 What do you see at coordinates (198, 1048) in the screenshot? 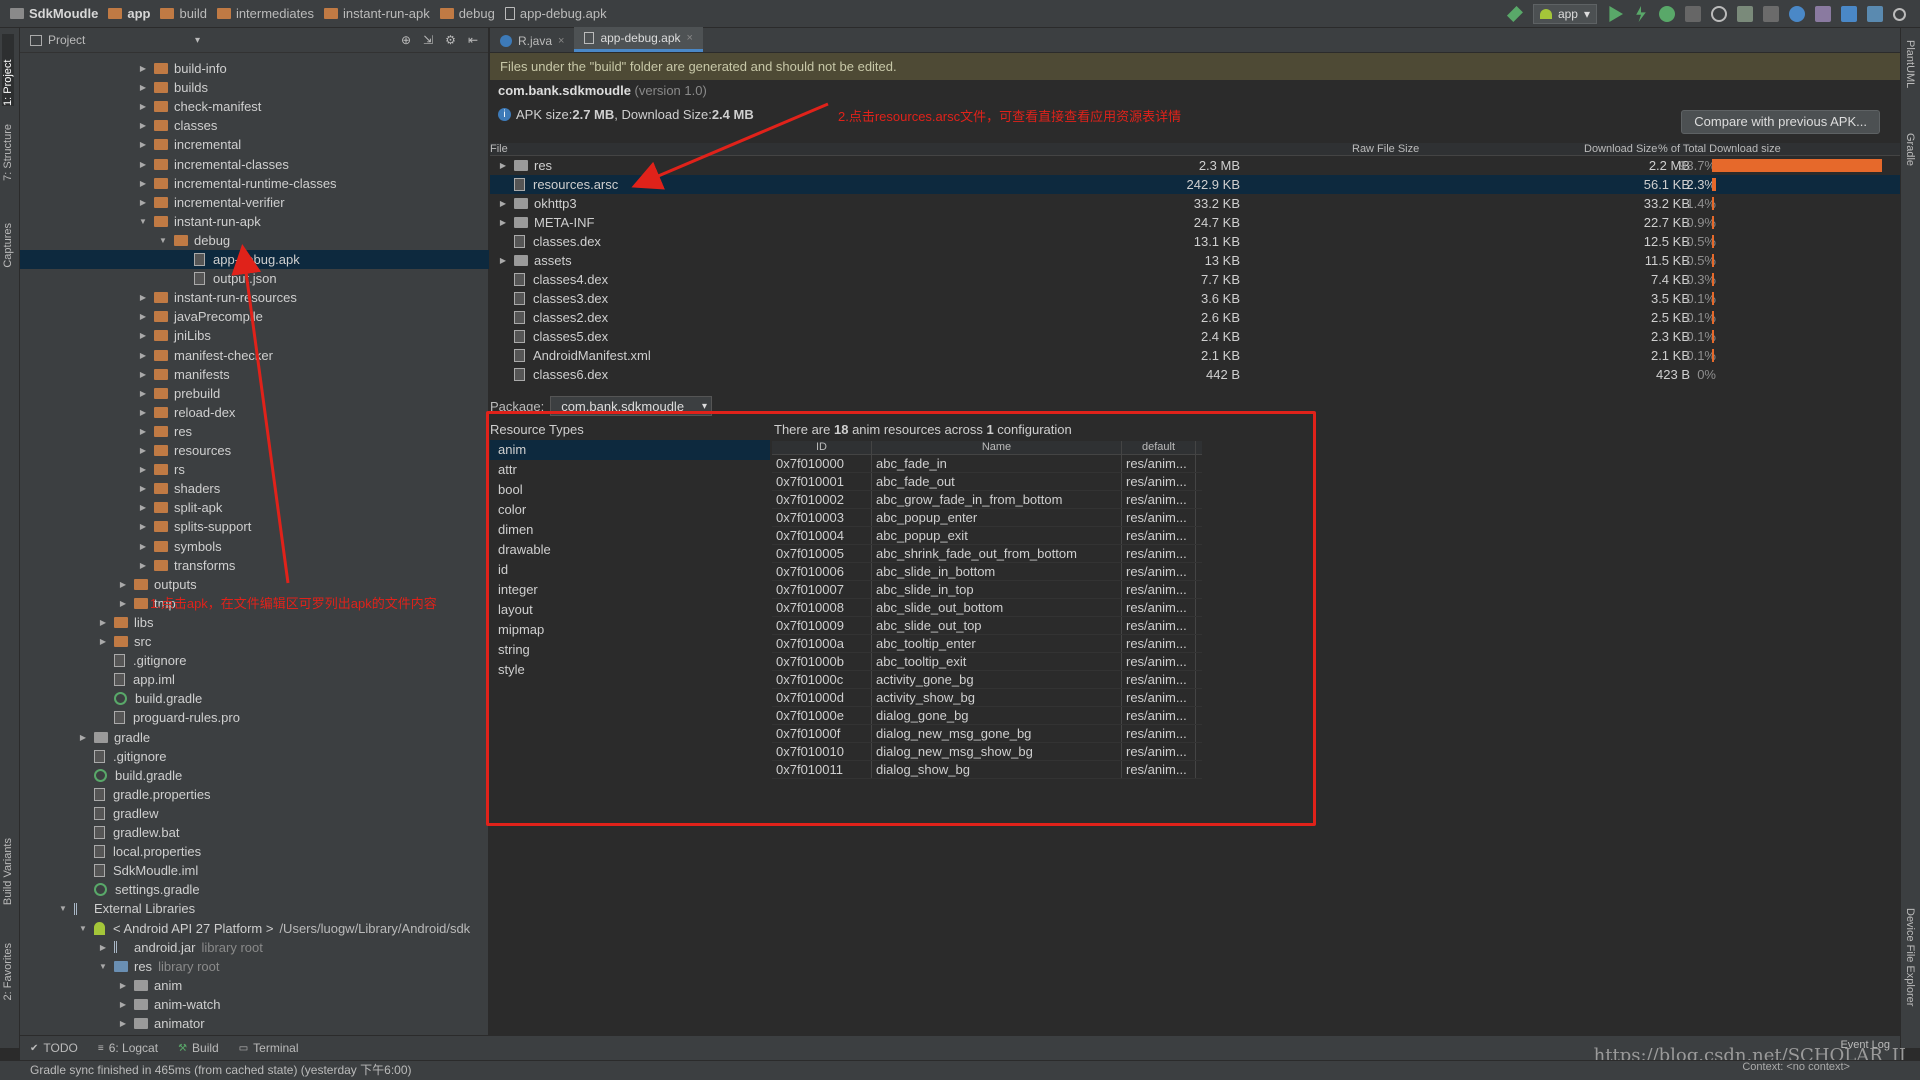
I see `build-tab: ⚒ Build` at bounding box center [198, 1048].